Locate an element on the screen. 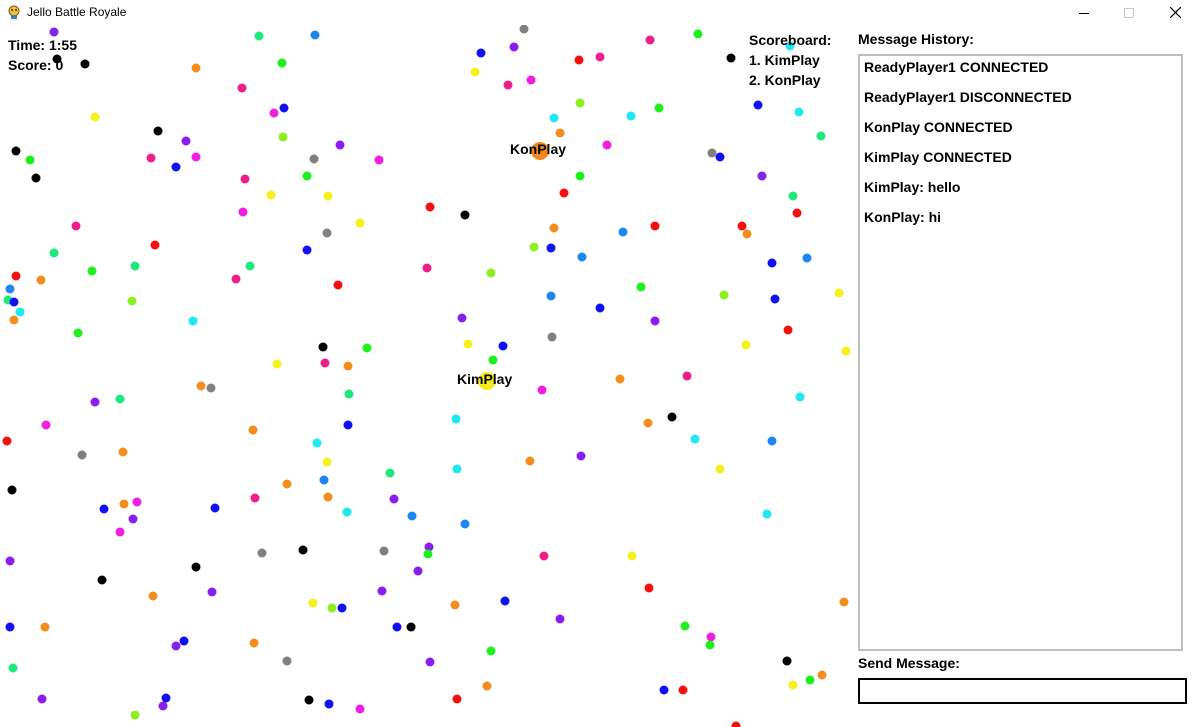 The width and height of the screenshot is (1198, 727). maximize-icon is located at coordinates (1129, 12).